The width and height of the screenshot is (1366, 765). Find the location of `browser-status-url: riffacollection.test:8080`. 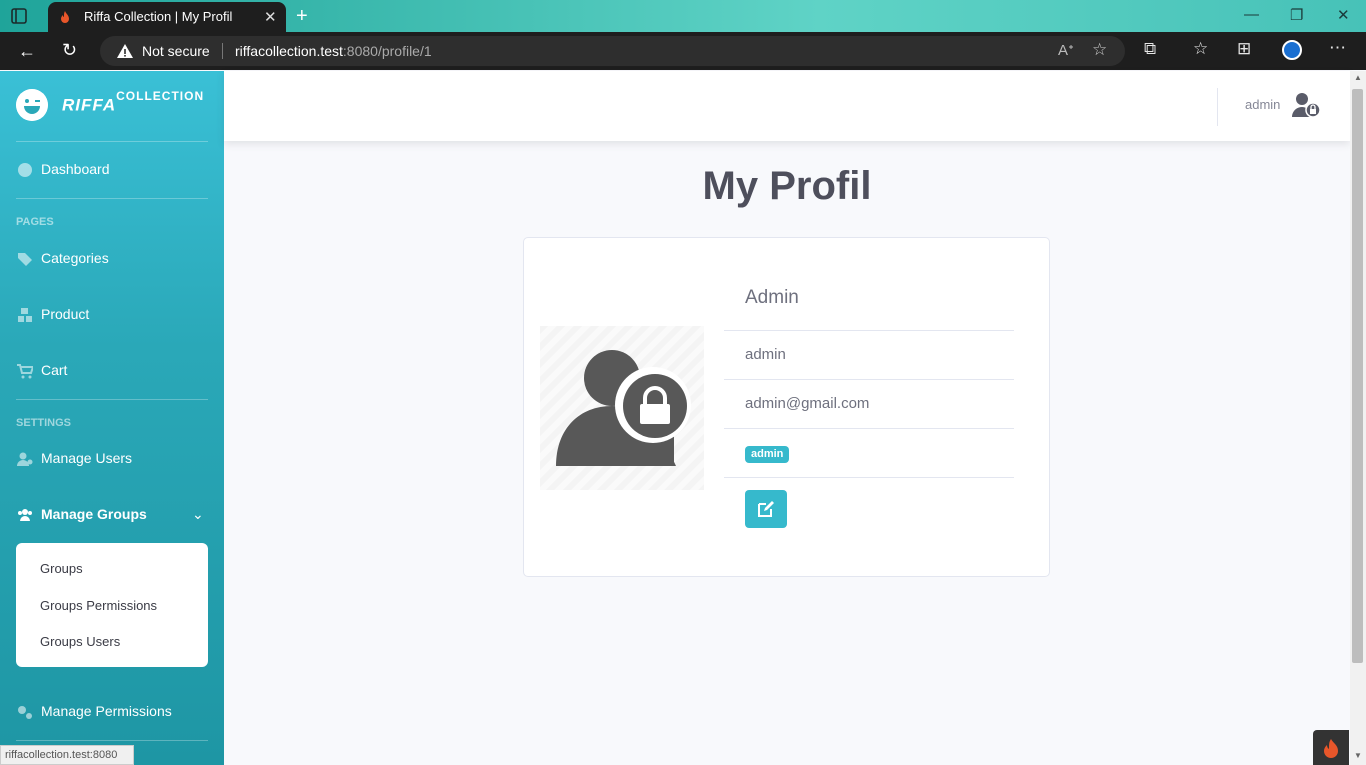

browser-status-url: riffacollection.test:8080 is located at coordinates (67, 755).